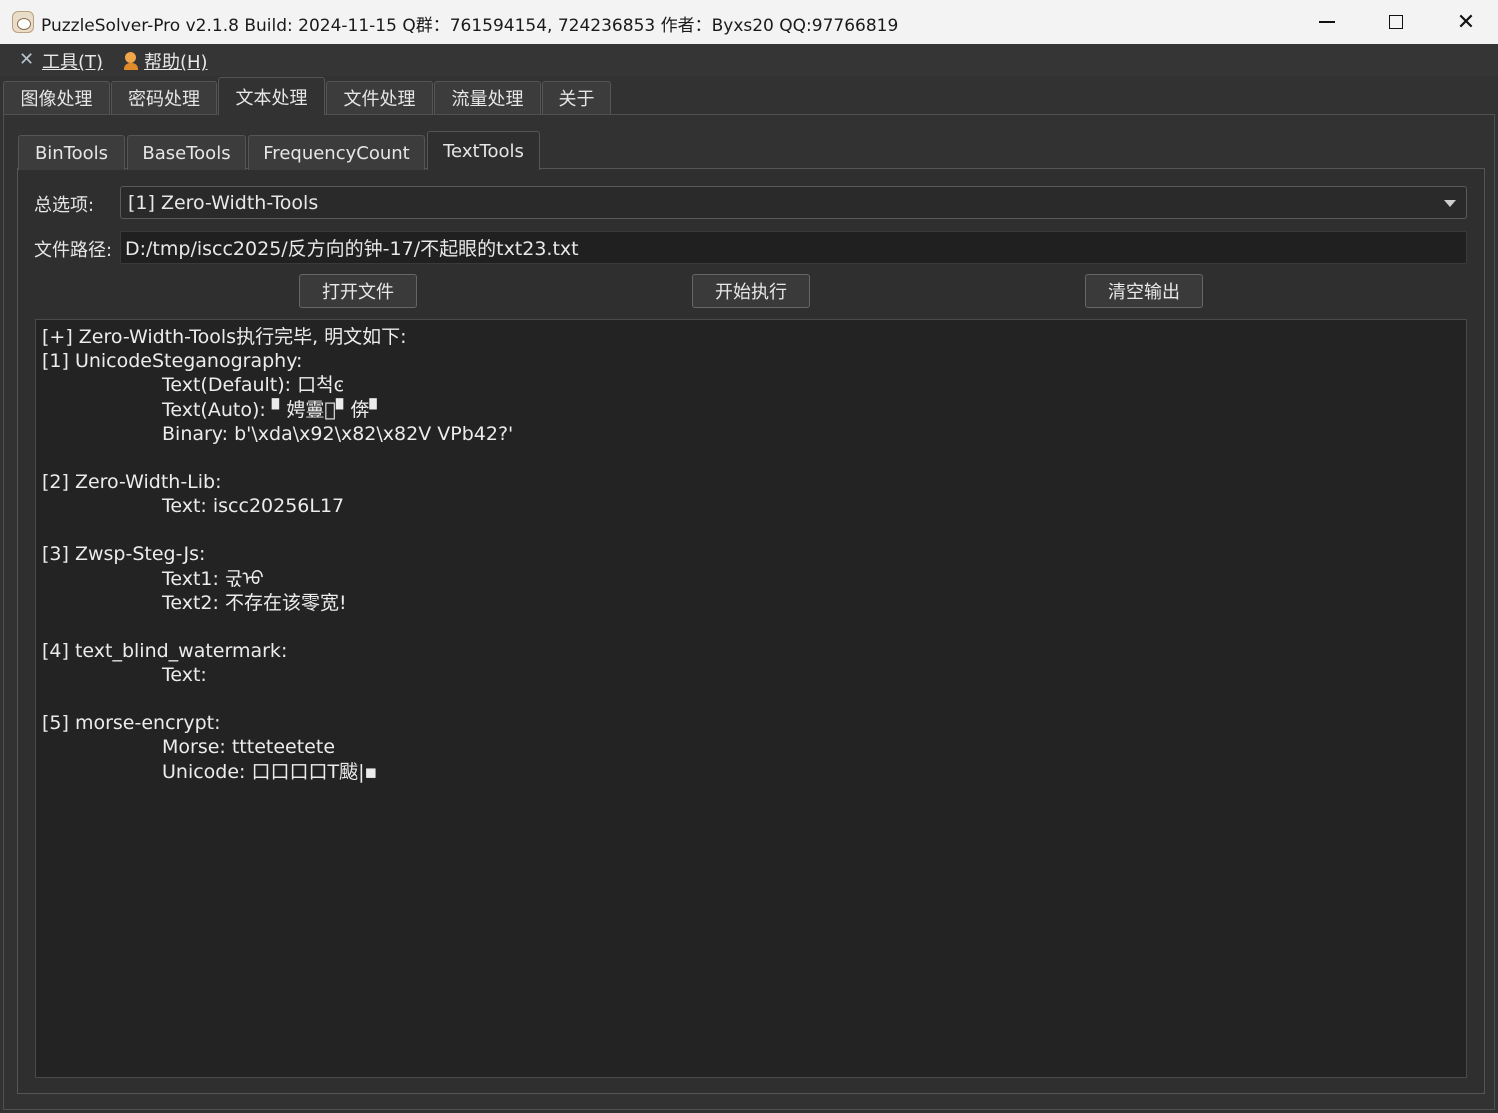 The height and width of the screenshot is (1113, 1498). What do you see at coordinates (124, 554) in the screenshot?
I see `output-s3-title: [3] Zwsp-Steg-Js:` at bounding box center [124, 554].